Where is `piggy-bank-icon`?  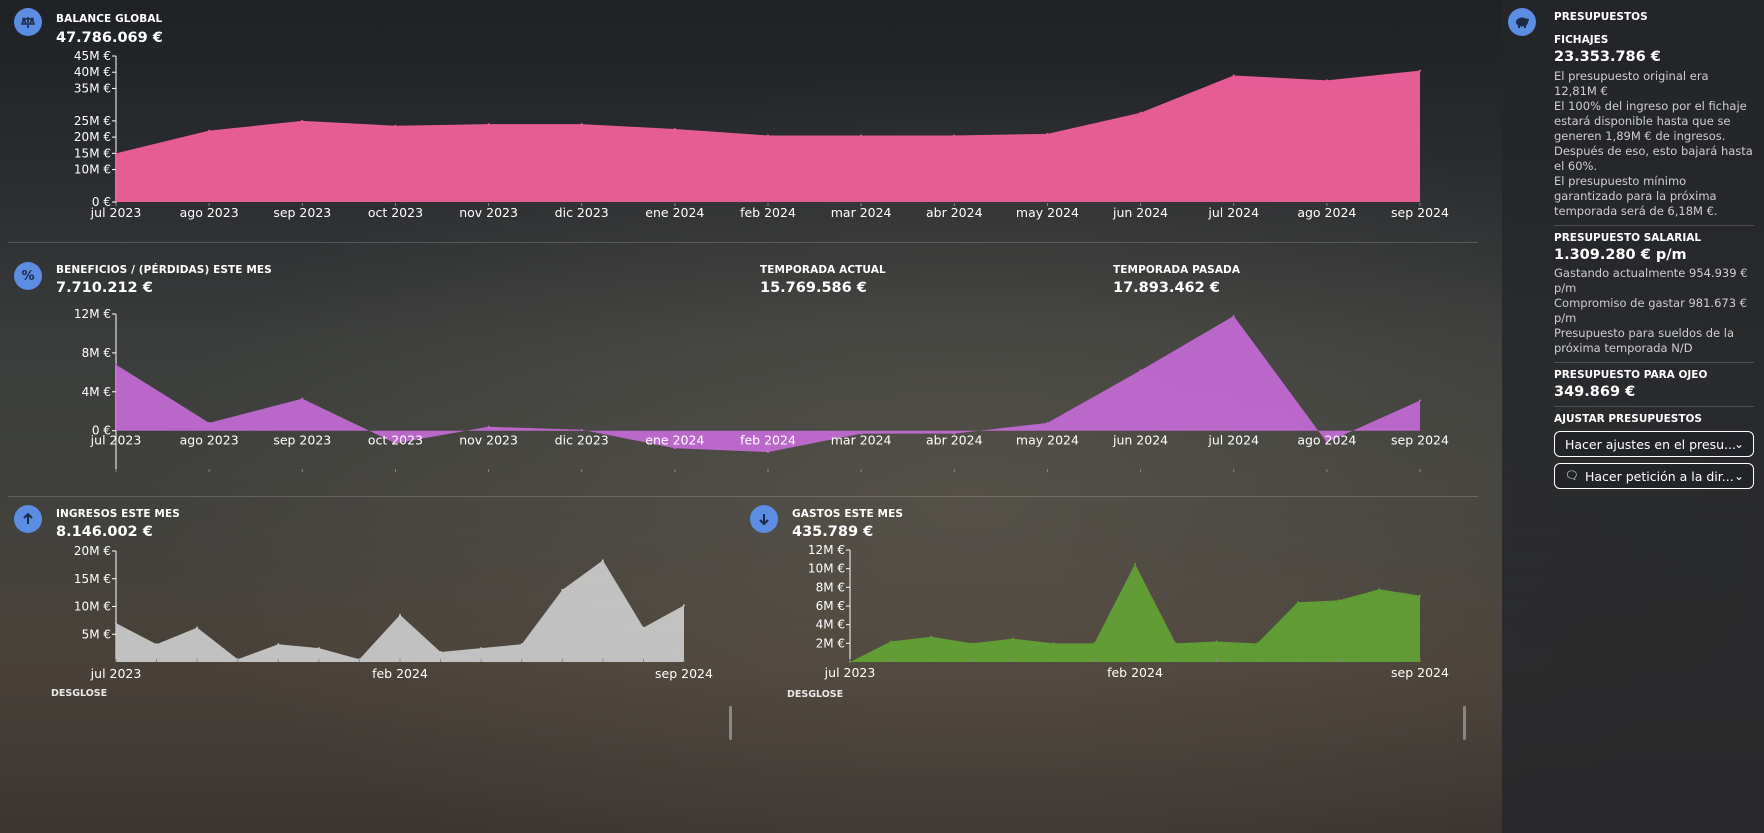
piggy-bank-icon is located at coordinates (1522, 22).